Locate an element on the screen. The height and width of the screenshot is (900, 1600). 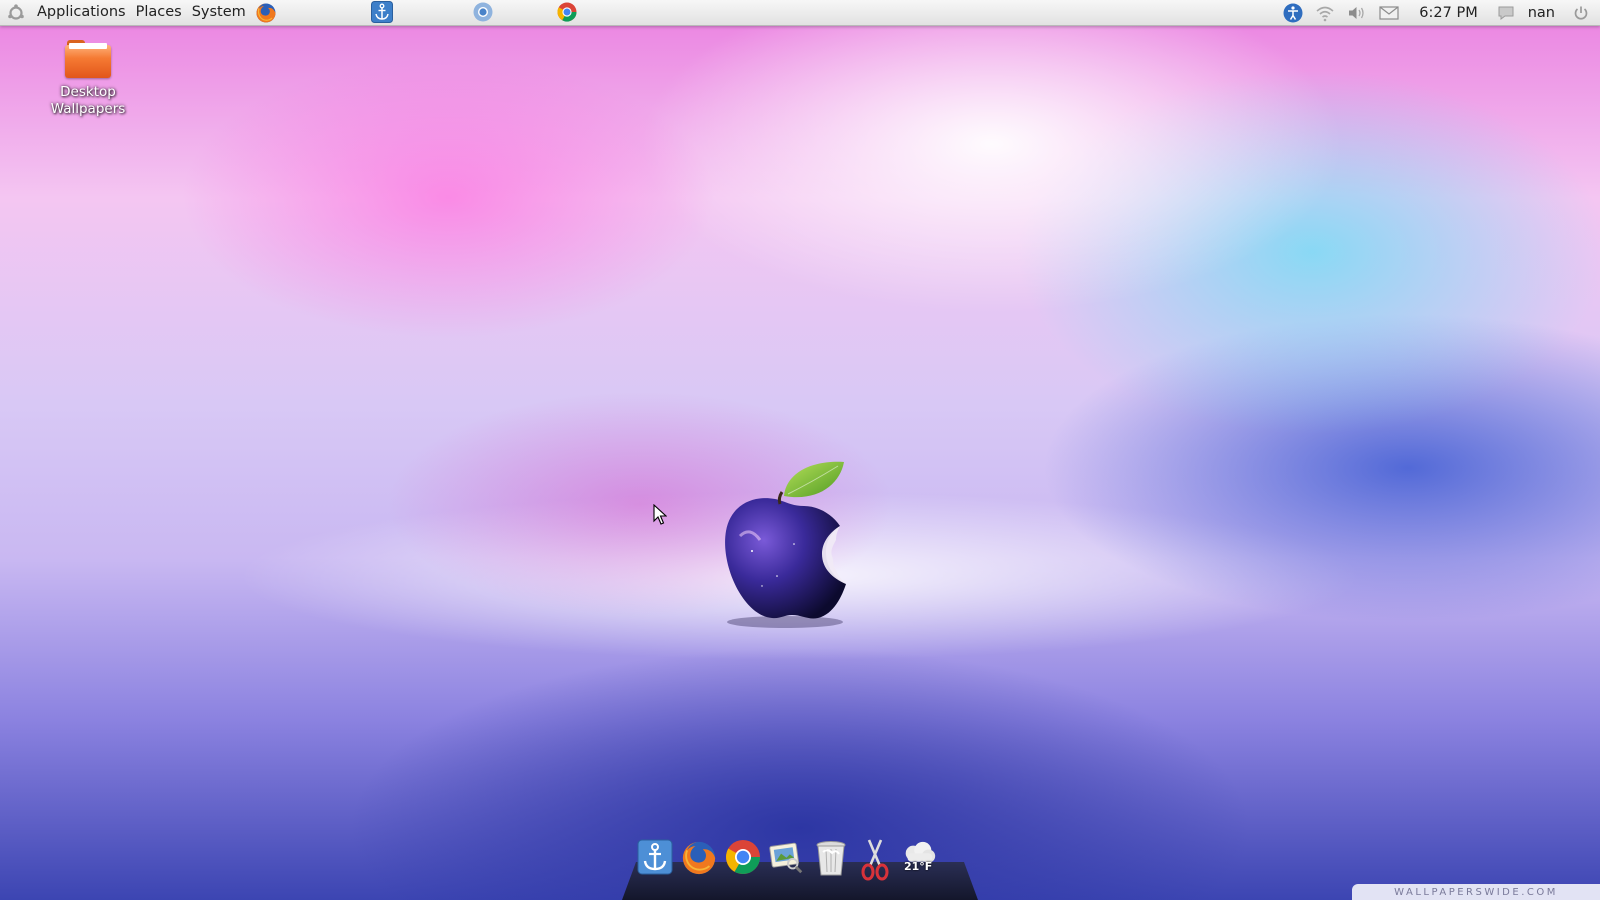
dock-trash-icon is located at coordinates (831, 860).